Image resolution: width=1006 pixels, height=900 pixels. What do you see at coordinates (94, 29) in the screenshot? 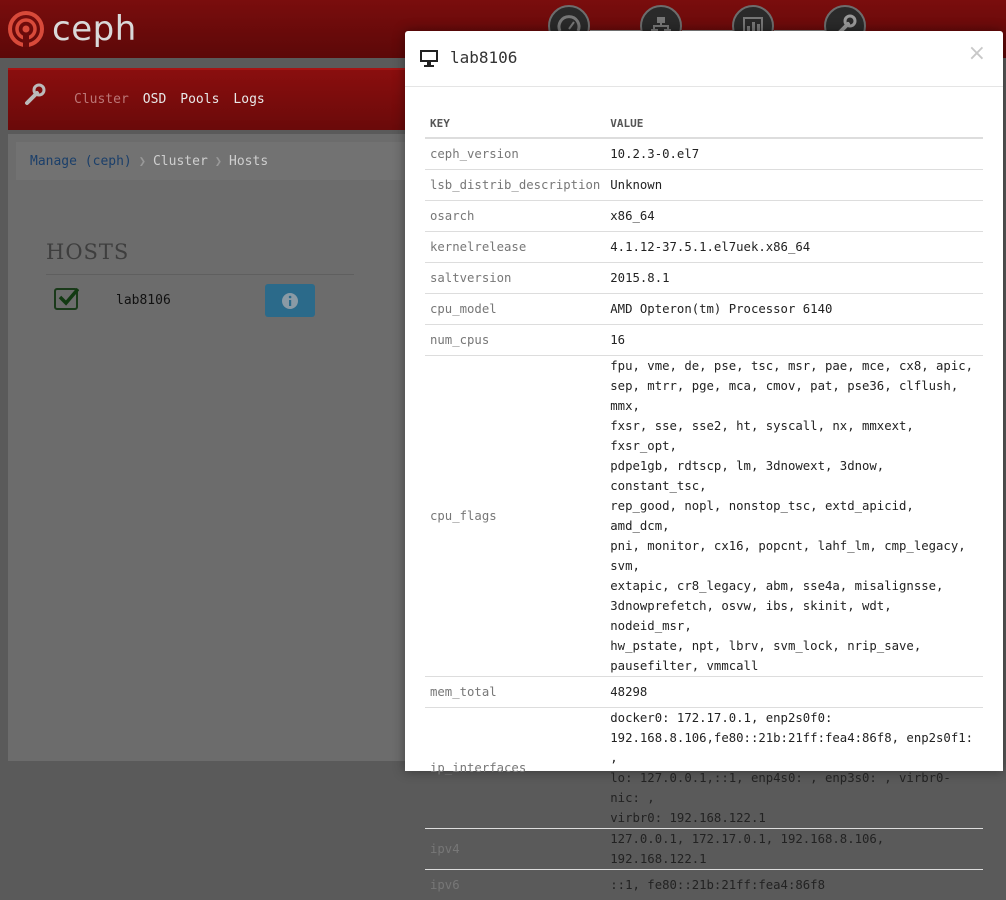
I see `logo-text: ceph` at bounding box center [94, 29].